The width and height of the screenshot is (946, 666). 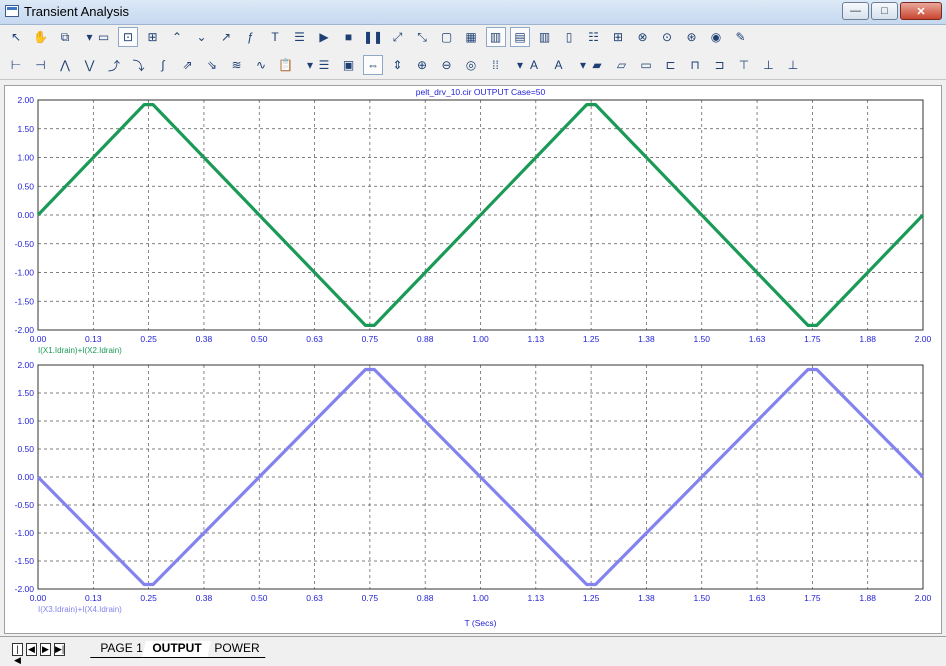 I want to click on align-1-icon: ▥, so click(x=495, y=37).